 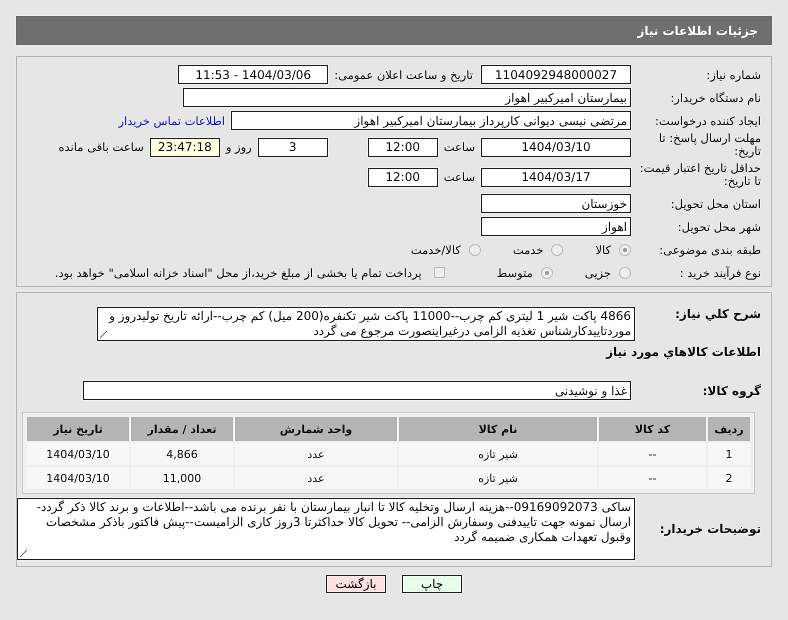 I want to click on checkbox, so click(x=439, y=272).